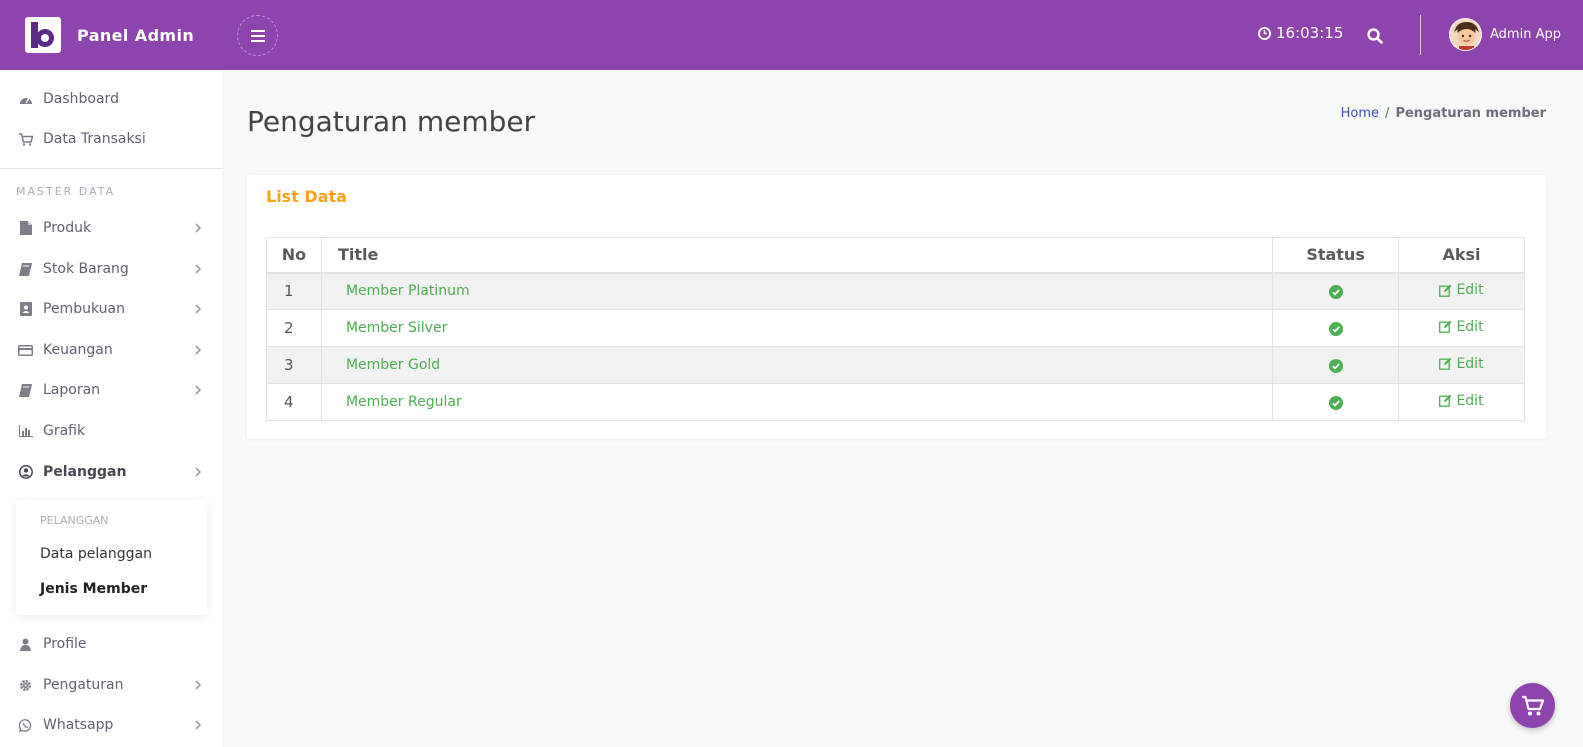  What do you see at coordinates (83, 685) in the screenshot?
I see `sidebar-item-label: Pengaturan` at bounding box center [83, 685].